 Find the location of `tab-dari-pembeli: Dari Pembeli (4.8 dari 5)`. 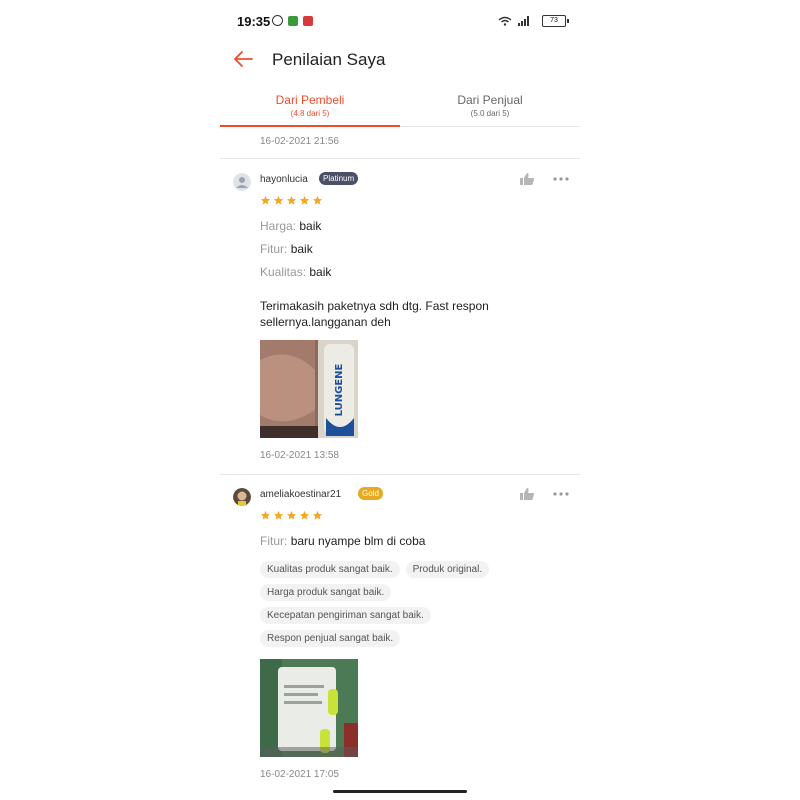

tab-dari-pembeli: Dari Pembeli (4.8 dari 5) is located at coordinates (310, 106).